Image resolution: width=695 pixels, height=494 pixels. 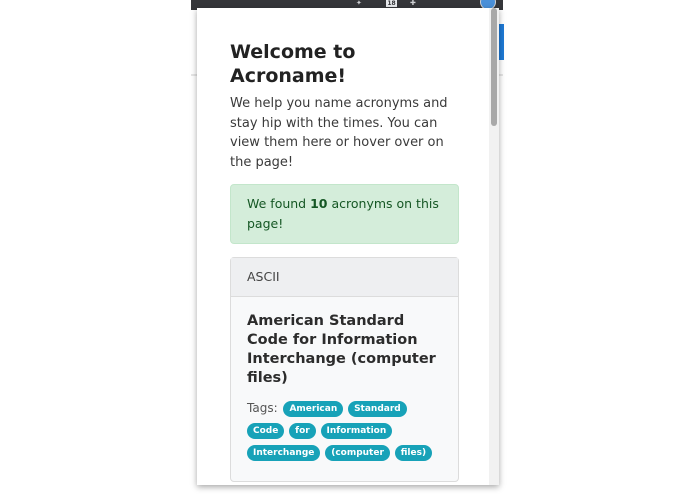 What do you see at coordinates (413, 453) in the screenshot?
I see `tag-badge: files)` at bounding box center [413, 453].